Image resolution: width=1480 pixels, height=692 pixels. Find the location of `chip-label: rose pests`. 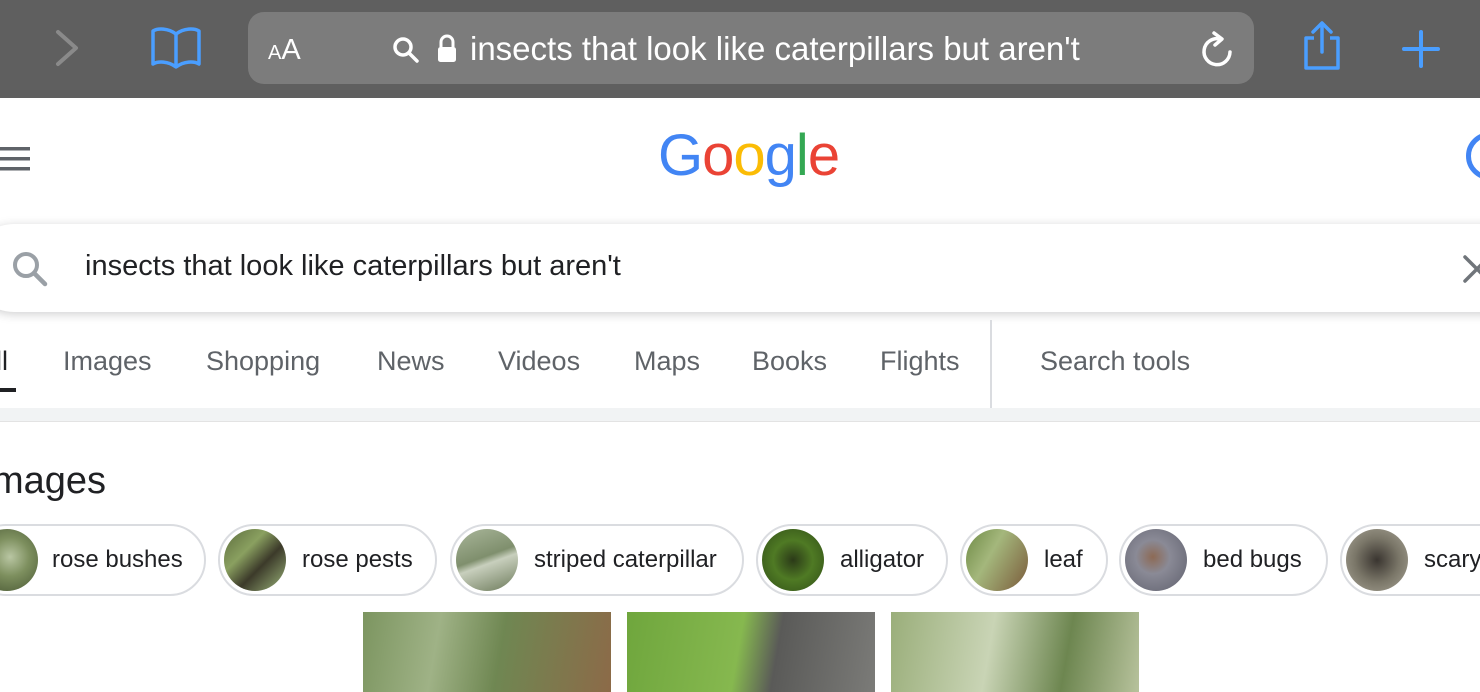

chip-label: rose pests is located at coordinates (357, 559).